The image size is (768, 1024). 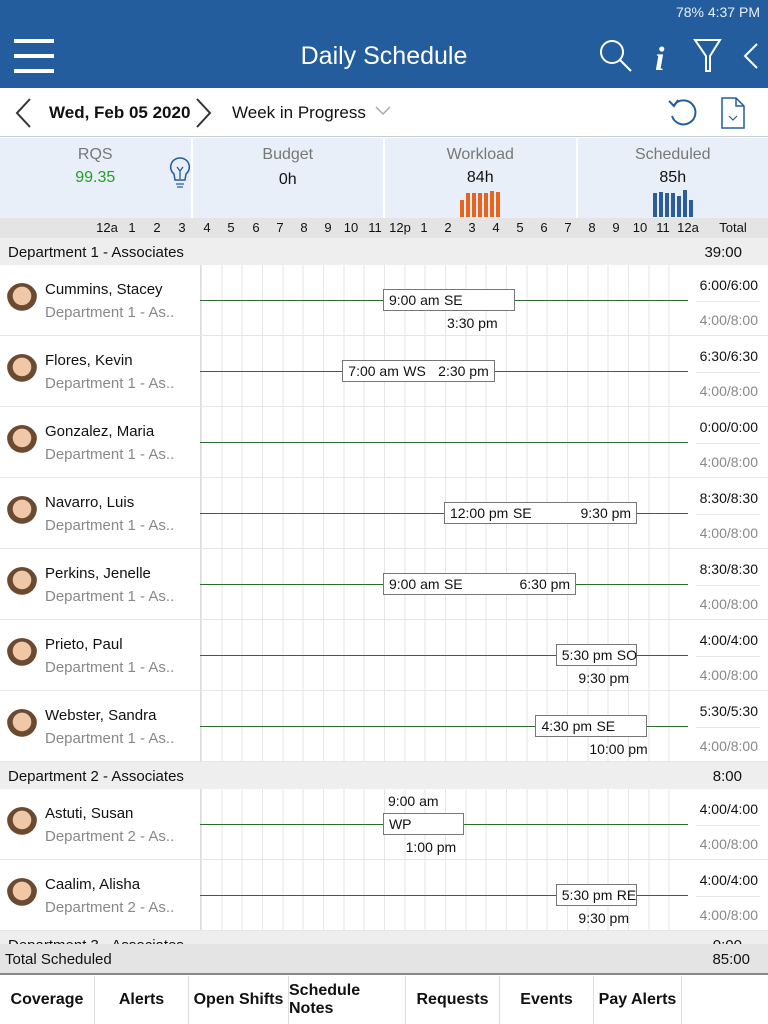 What do you see at coordinates (256, 227) in the screenshot?
I see `hour-label: 6` at bounding box center [256, 227].